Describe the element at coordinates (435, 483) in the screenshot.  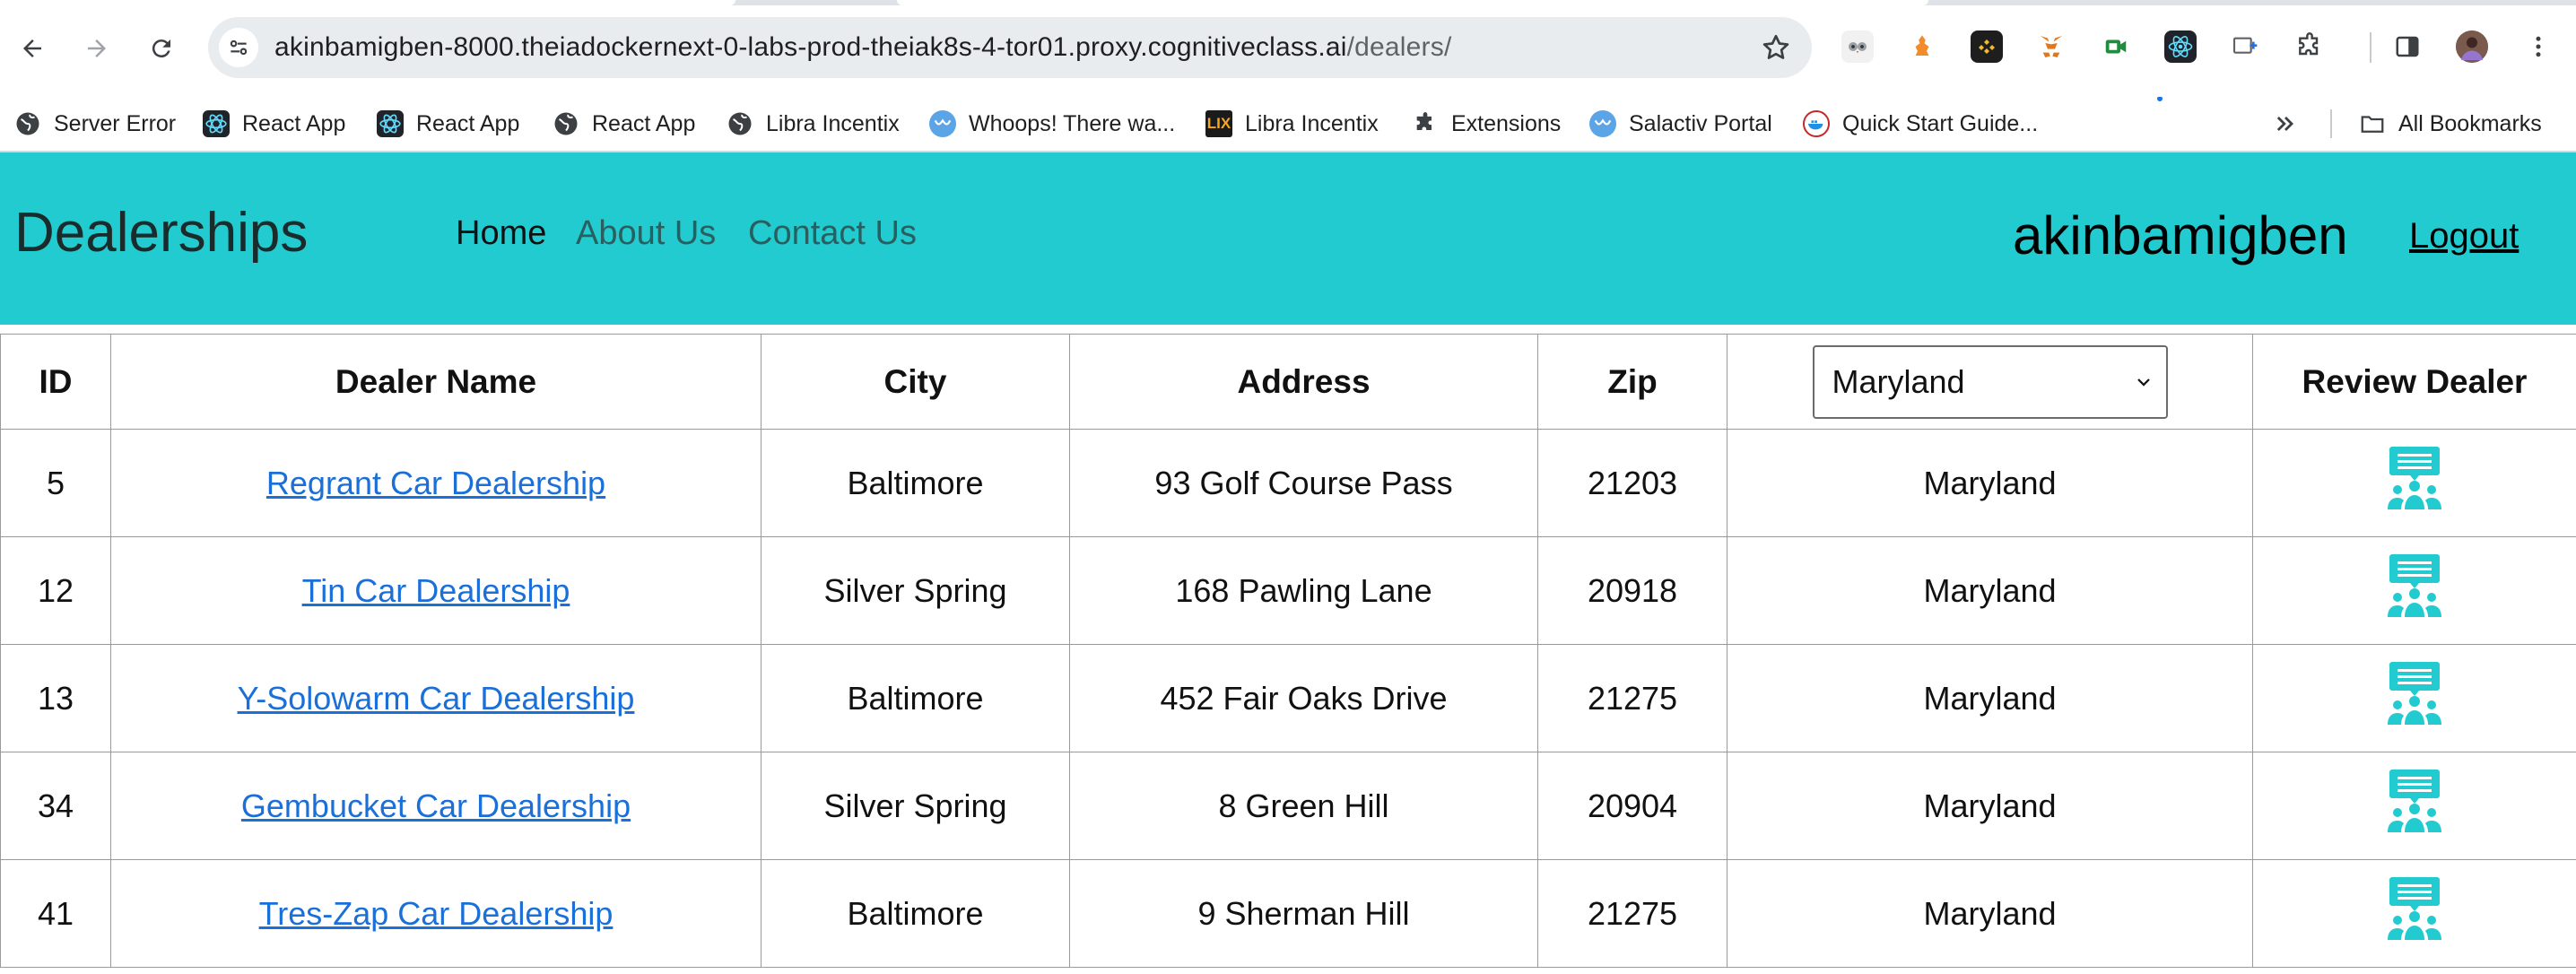
I see `dealer-name-link: Regrant Car Dealership` at that location.